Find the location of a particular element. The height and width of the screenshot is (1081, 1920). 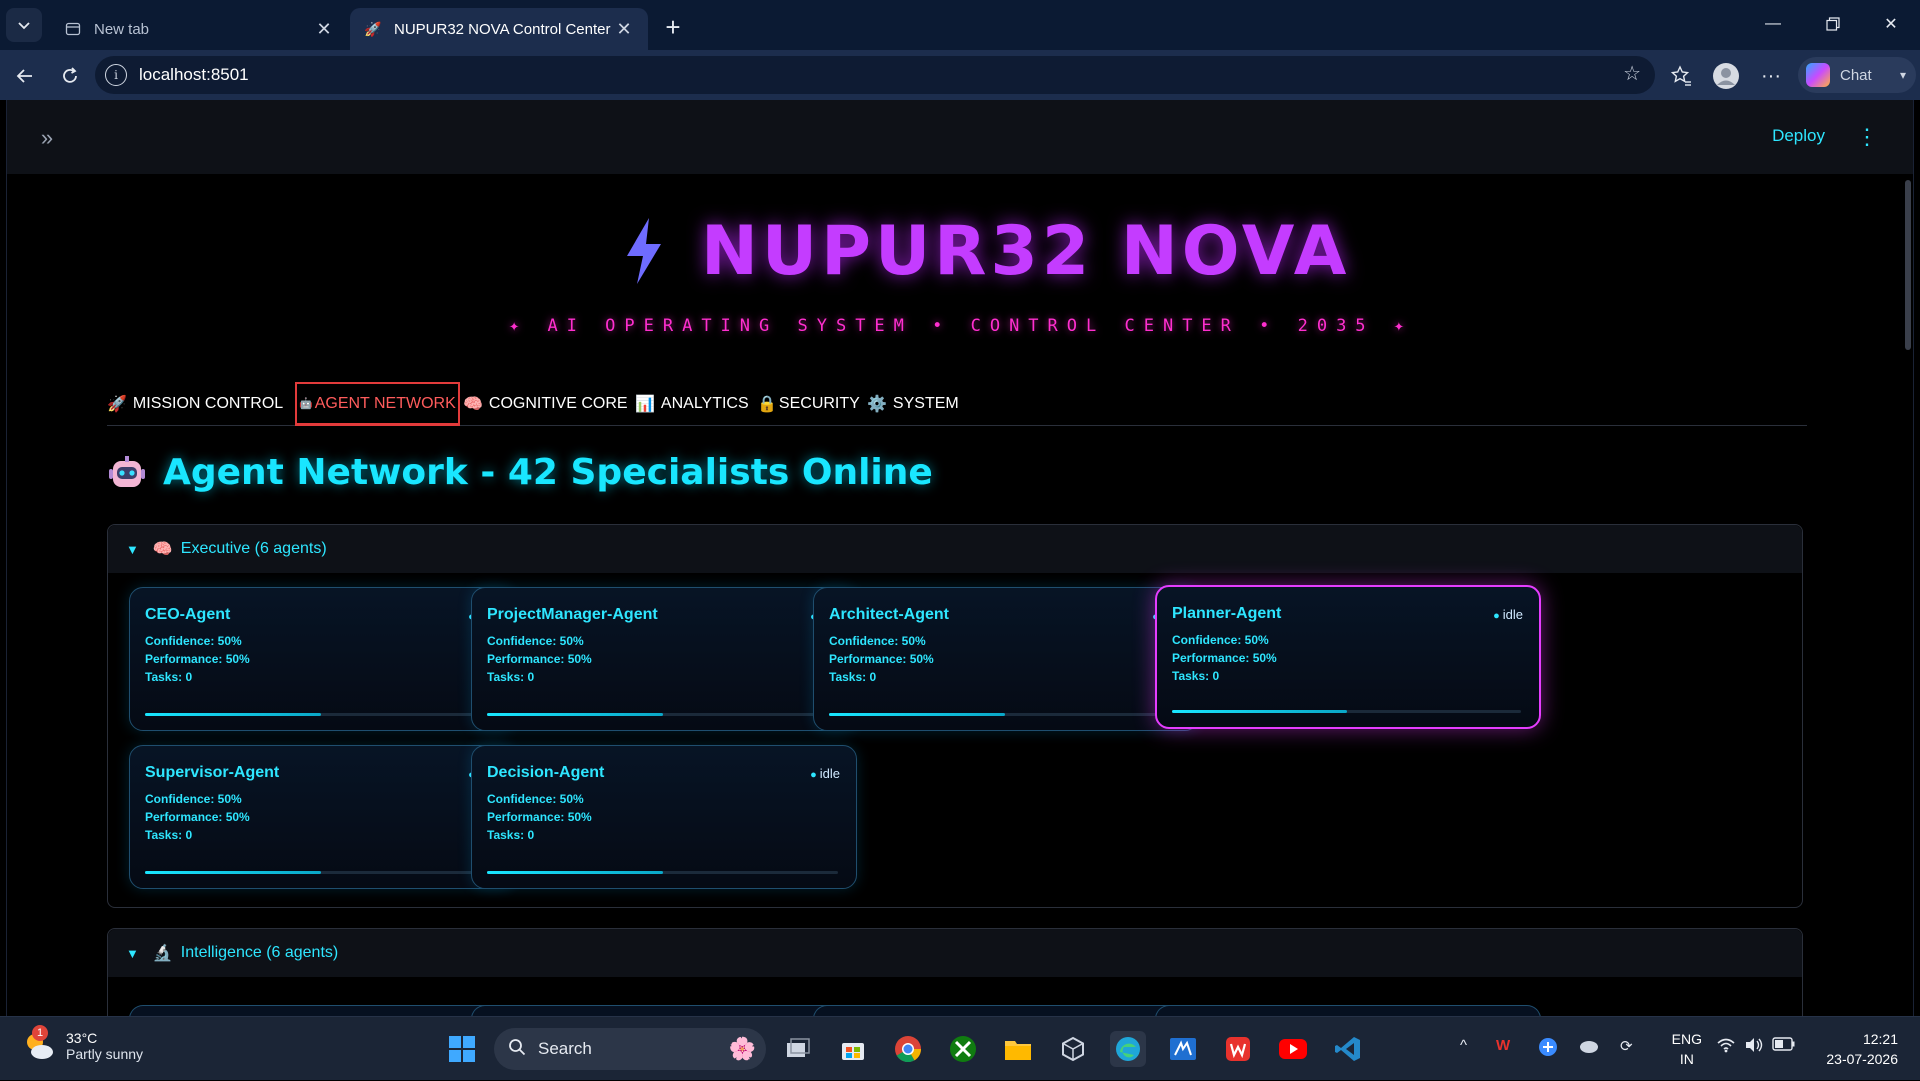

tab-cognitive-core: 🧠 COGNITIVE CORE is located at coordinates (545, 404).